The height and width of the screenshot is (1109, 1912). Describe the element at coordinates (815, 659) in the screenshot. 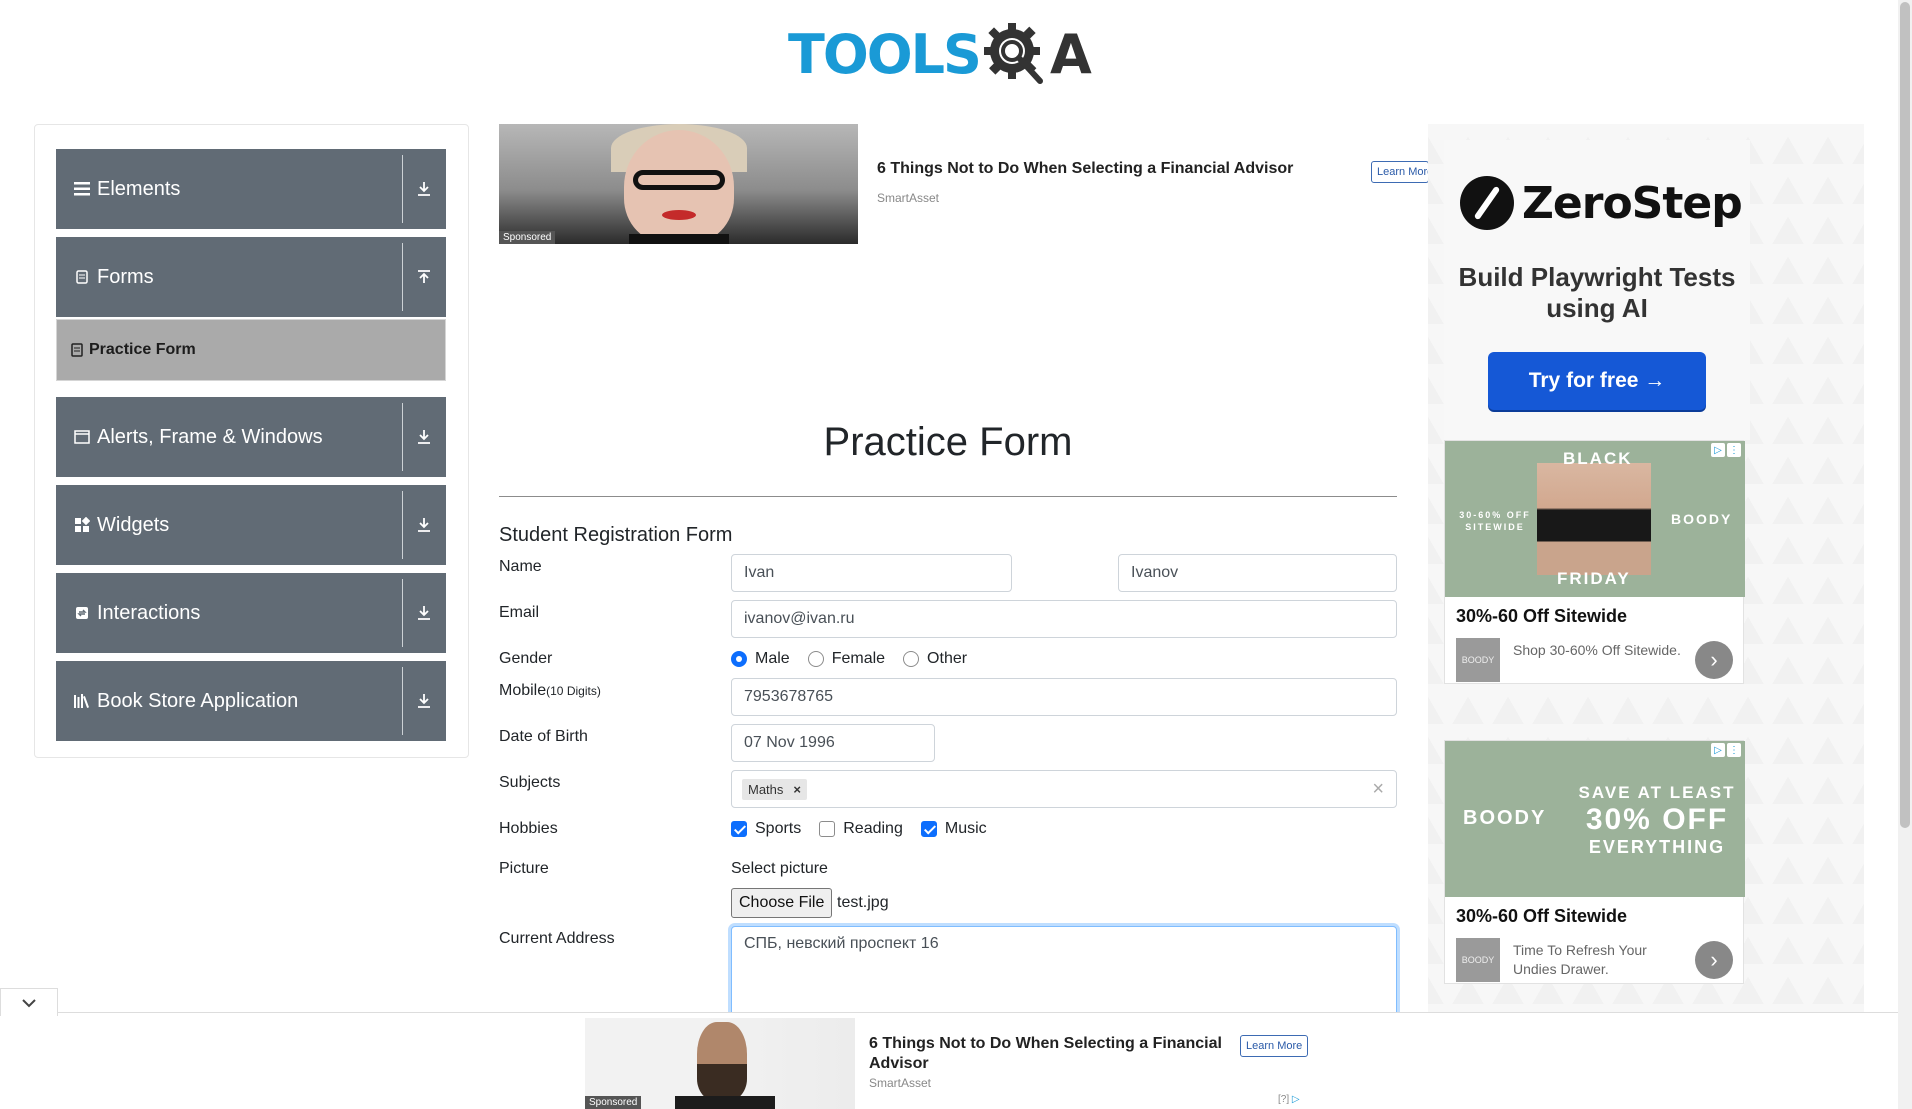

I see `radio-female` at that location.